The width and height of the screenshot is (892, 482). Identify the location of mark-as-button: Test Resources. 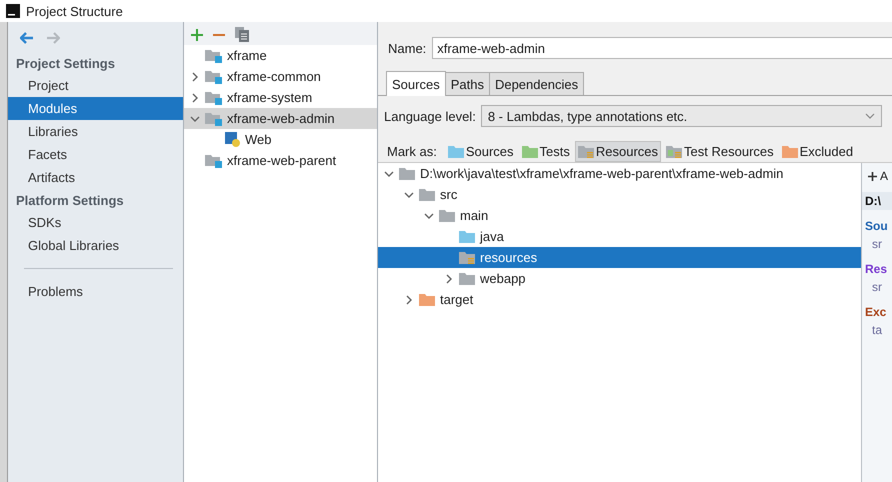
(720, 151).